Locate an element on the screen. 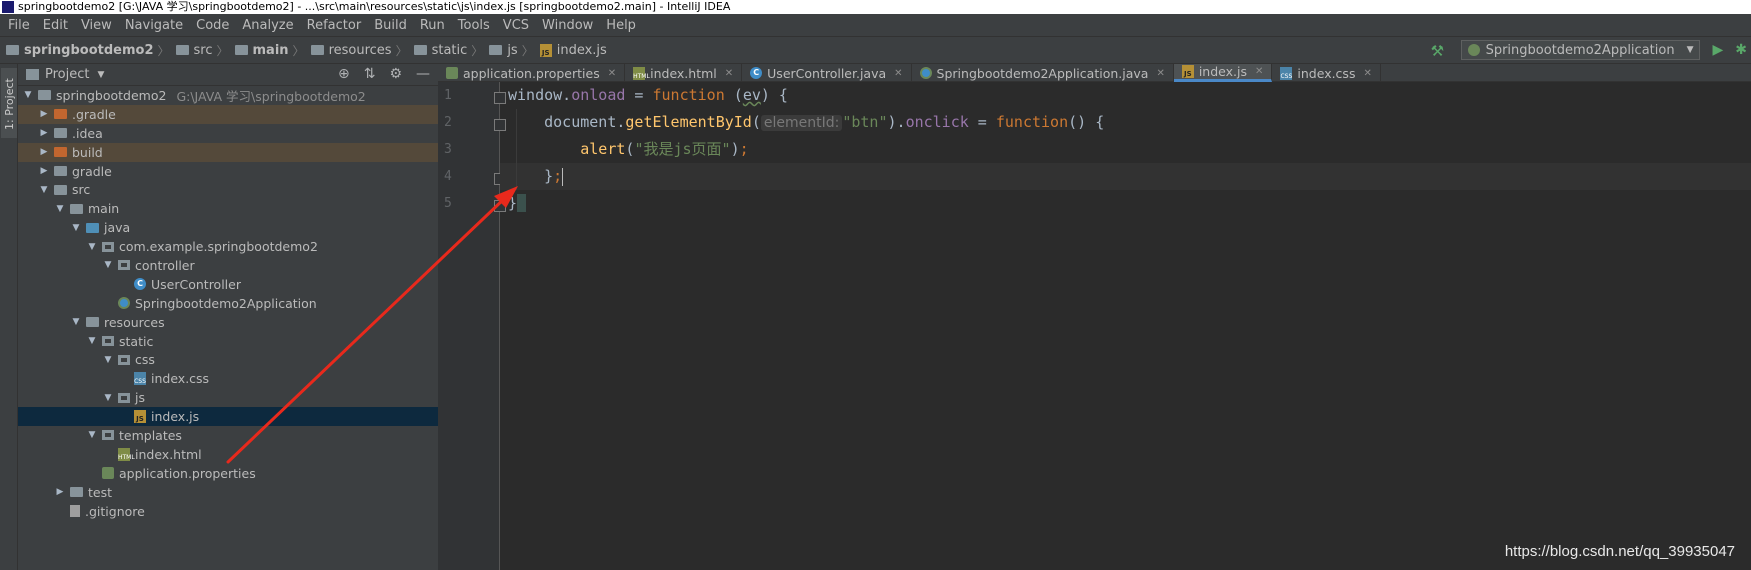  tree-item-resources: ▼ resources is located at coordinates (228, 322).